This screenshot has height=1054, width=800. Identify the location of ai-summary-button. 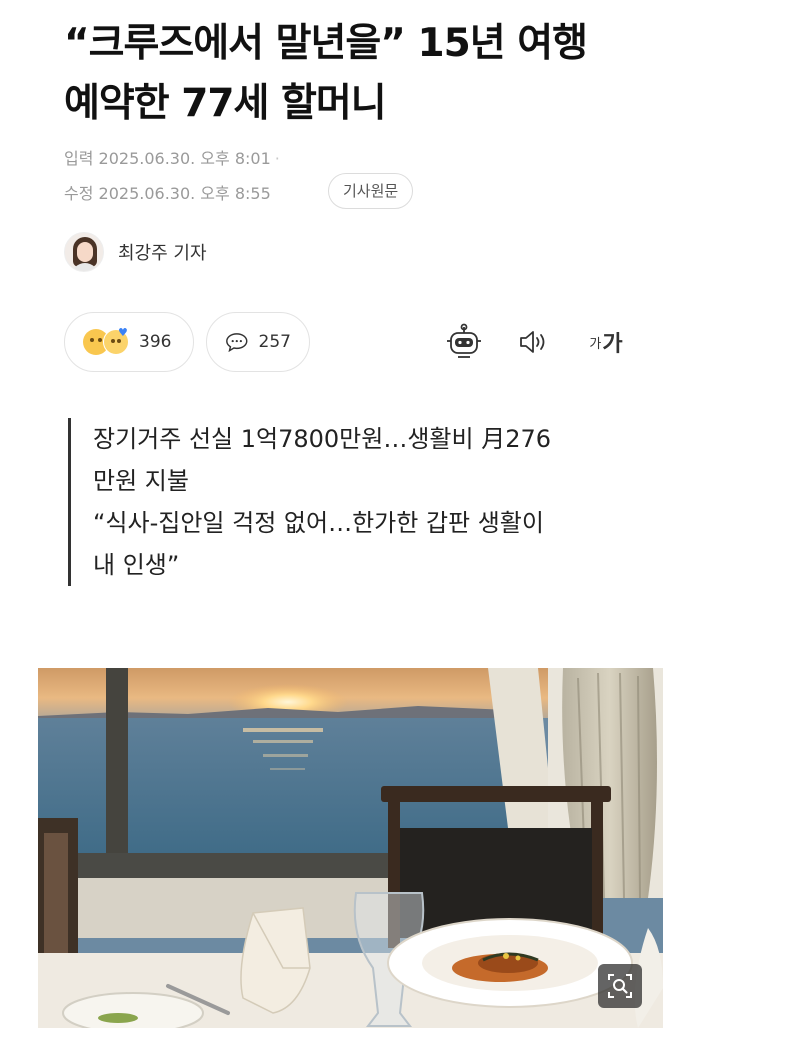
(464, 342).